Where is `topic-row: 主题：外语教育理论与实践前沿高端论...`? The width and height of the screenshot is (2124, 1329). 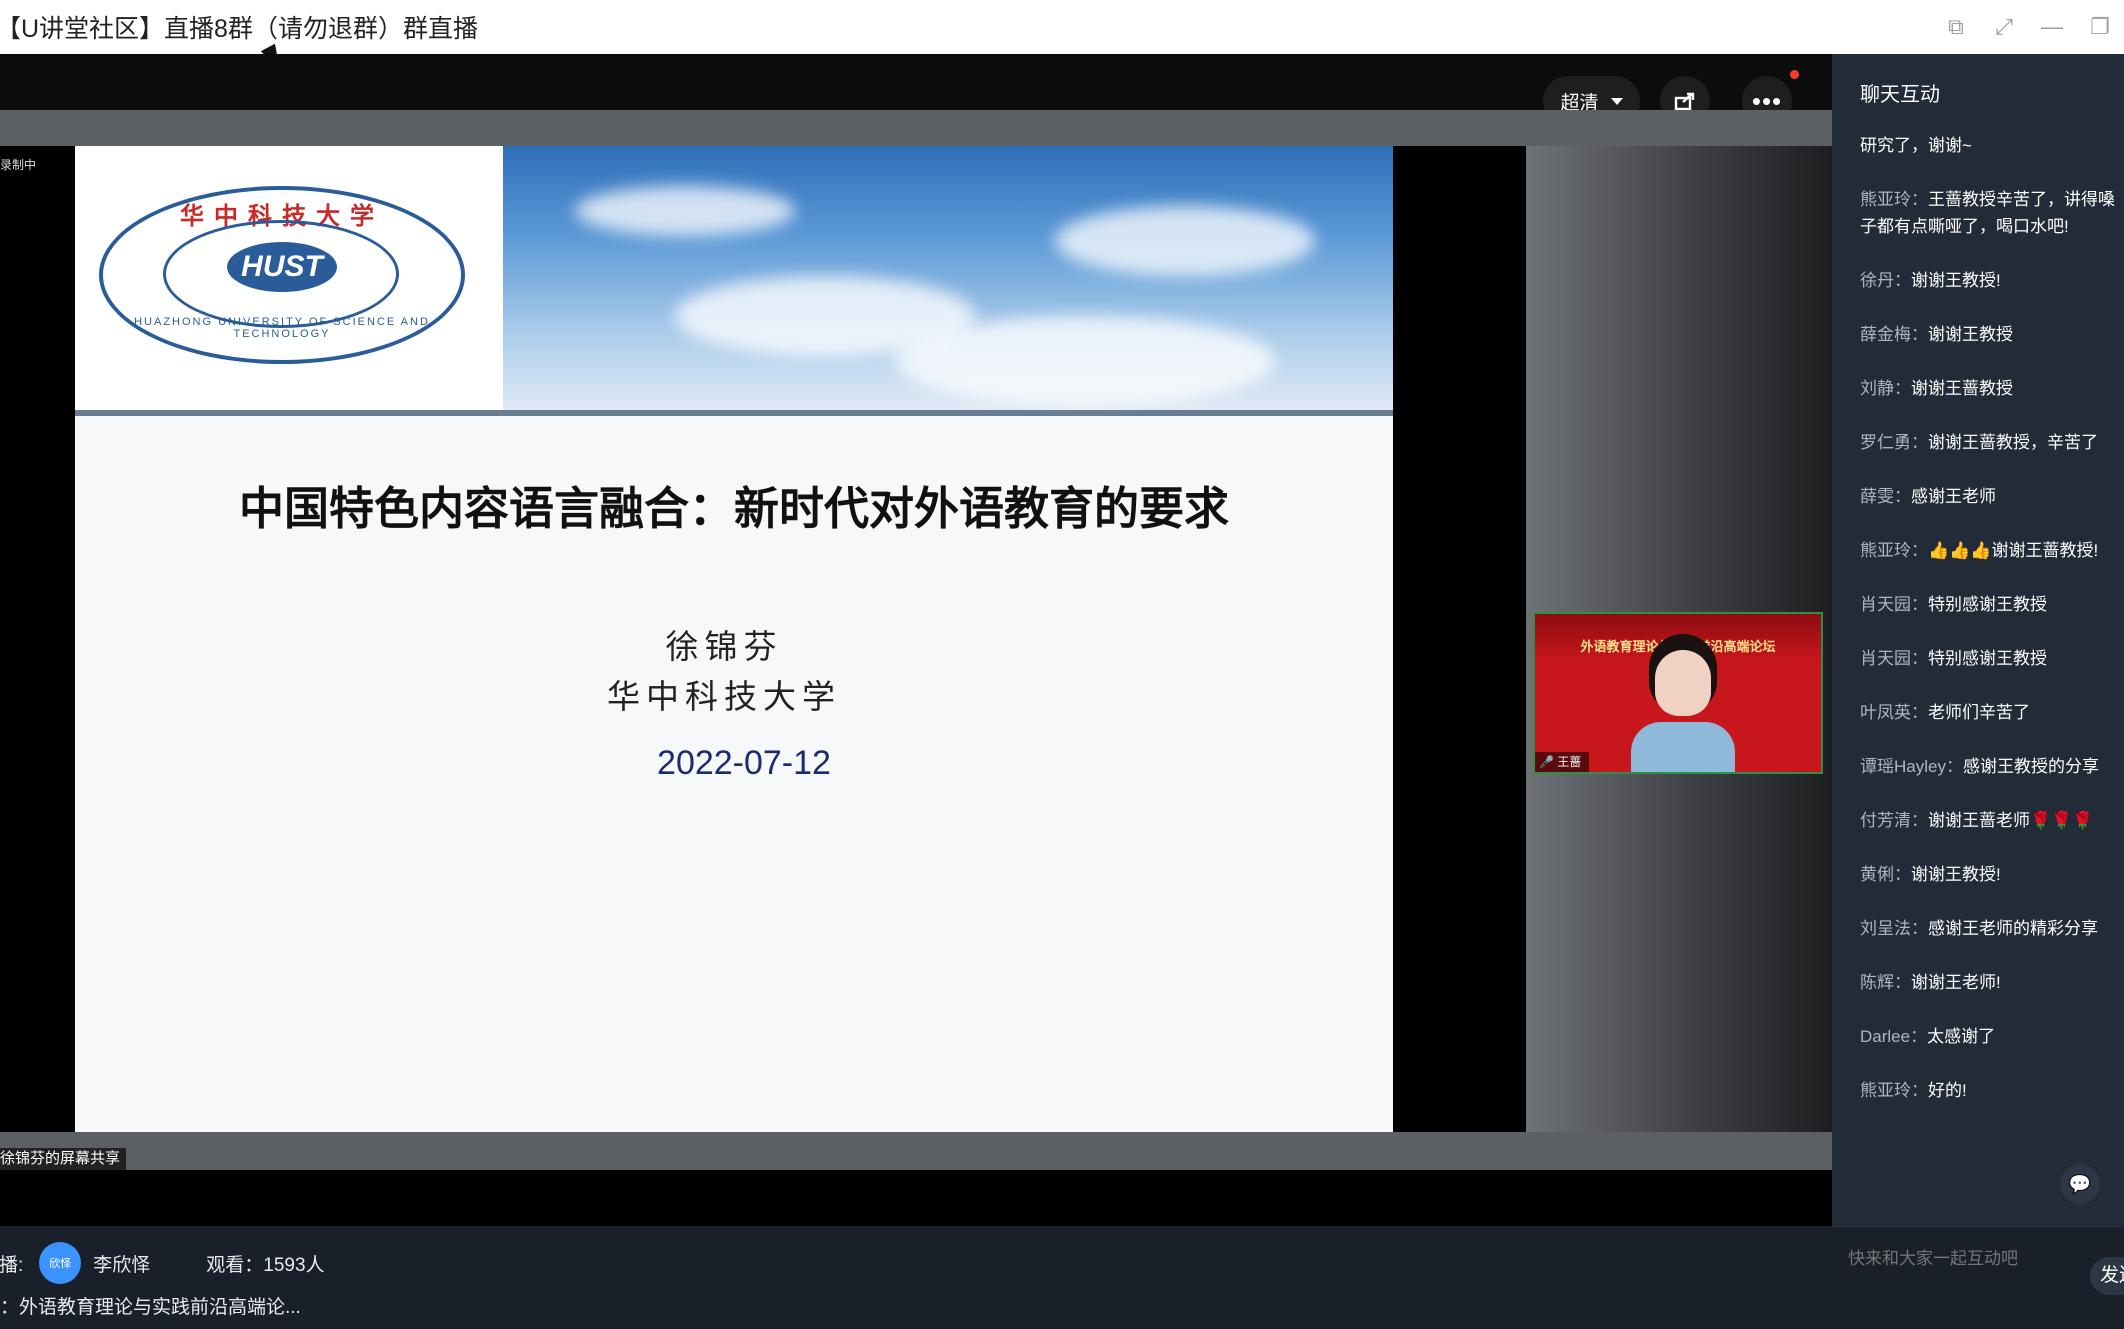 topic-row: 主题：外语教育理论与实践前沿高端论... is located at coordinates (150, 1305).